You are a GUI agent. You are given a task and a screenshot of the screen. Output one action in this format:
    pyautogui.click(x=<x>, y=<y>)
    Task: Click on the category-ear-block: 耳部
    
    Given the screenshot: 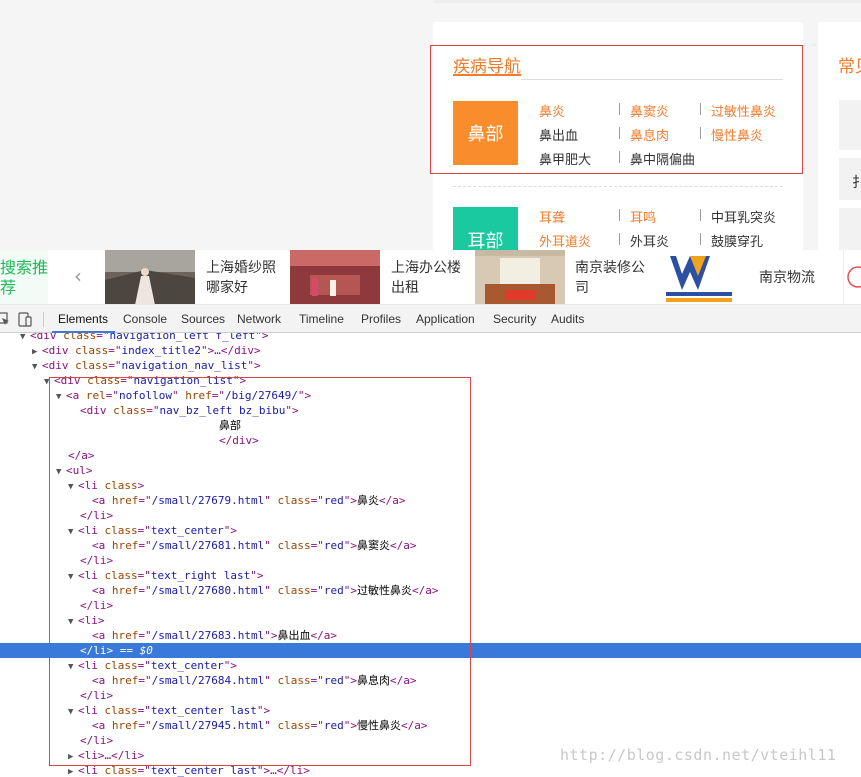 What is the action you would take?
    pyautogui.click(x=485, y=228)
    